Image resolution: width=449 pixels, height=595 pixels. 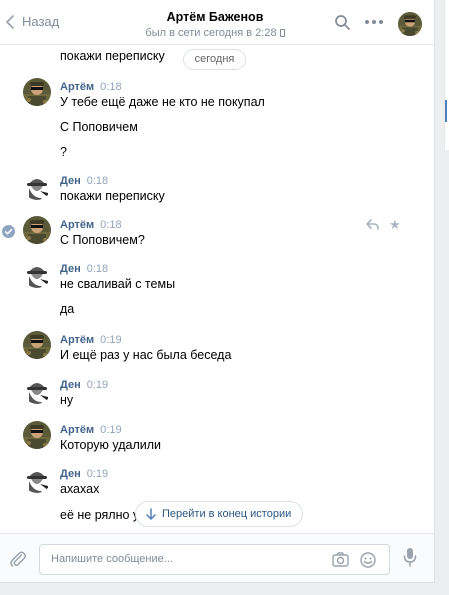 What do you see at coordinates (67, 309) in the screenshot?
I see `message-text: да` at bounding box center [67, 309].